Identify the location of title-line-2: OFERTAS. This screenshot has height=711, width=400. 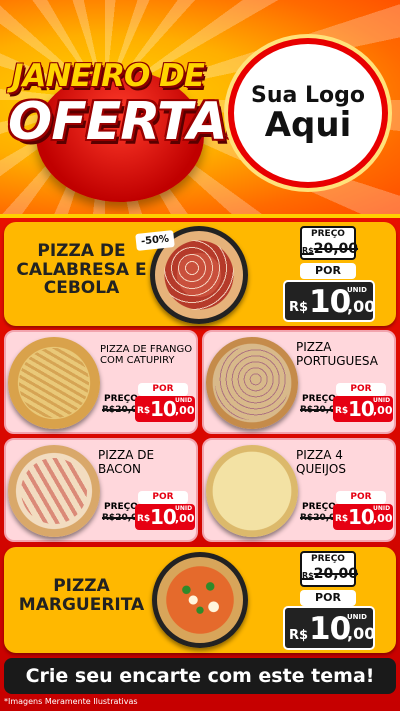
(136, 122).